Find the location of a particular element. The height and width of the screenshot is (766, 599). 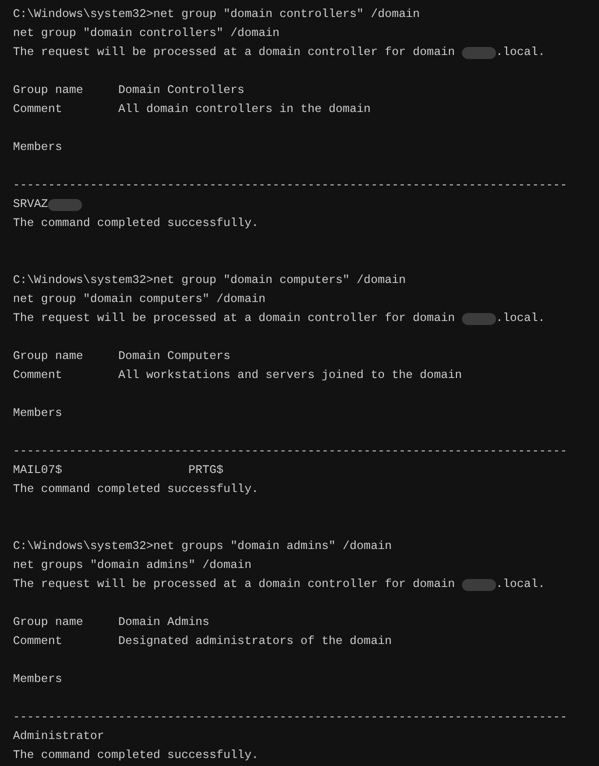

terminal-line: net group "domain controllers" /domain is located at coordinates (146, 33).